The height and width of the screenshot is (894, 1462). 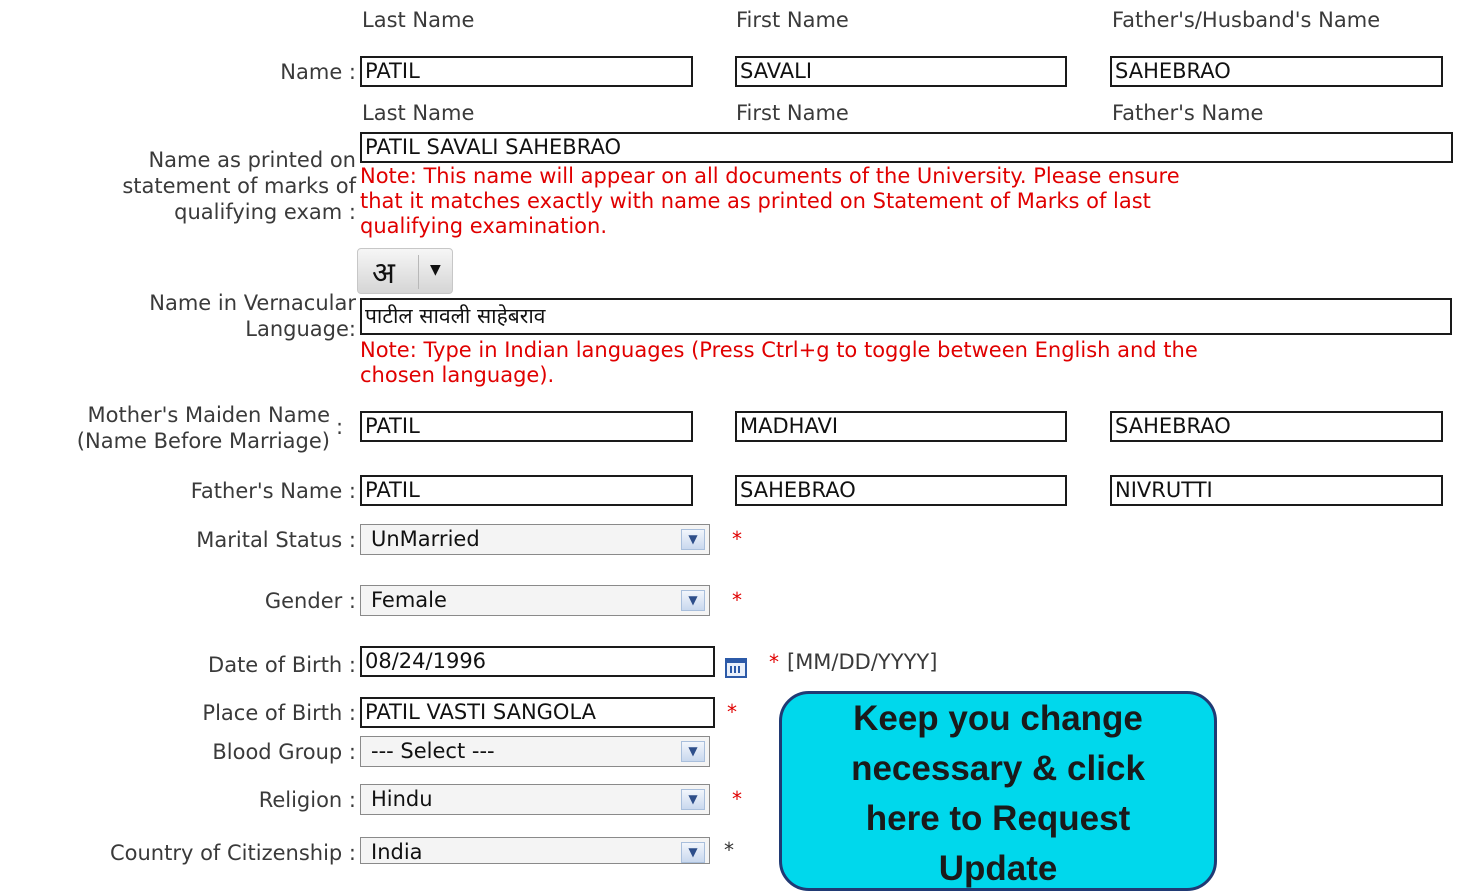 I want to click on vernacular-name-label: Name in Vernacular Language:, so click(x=252, y=316).